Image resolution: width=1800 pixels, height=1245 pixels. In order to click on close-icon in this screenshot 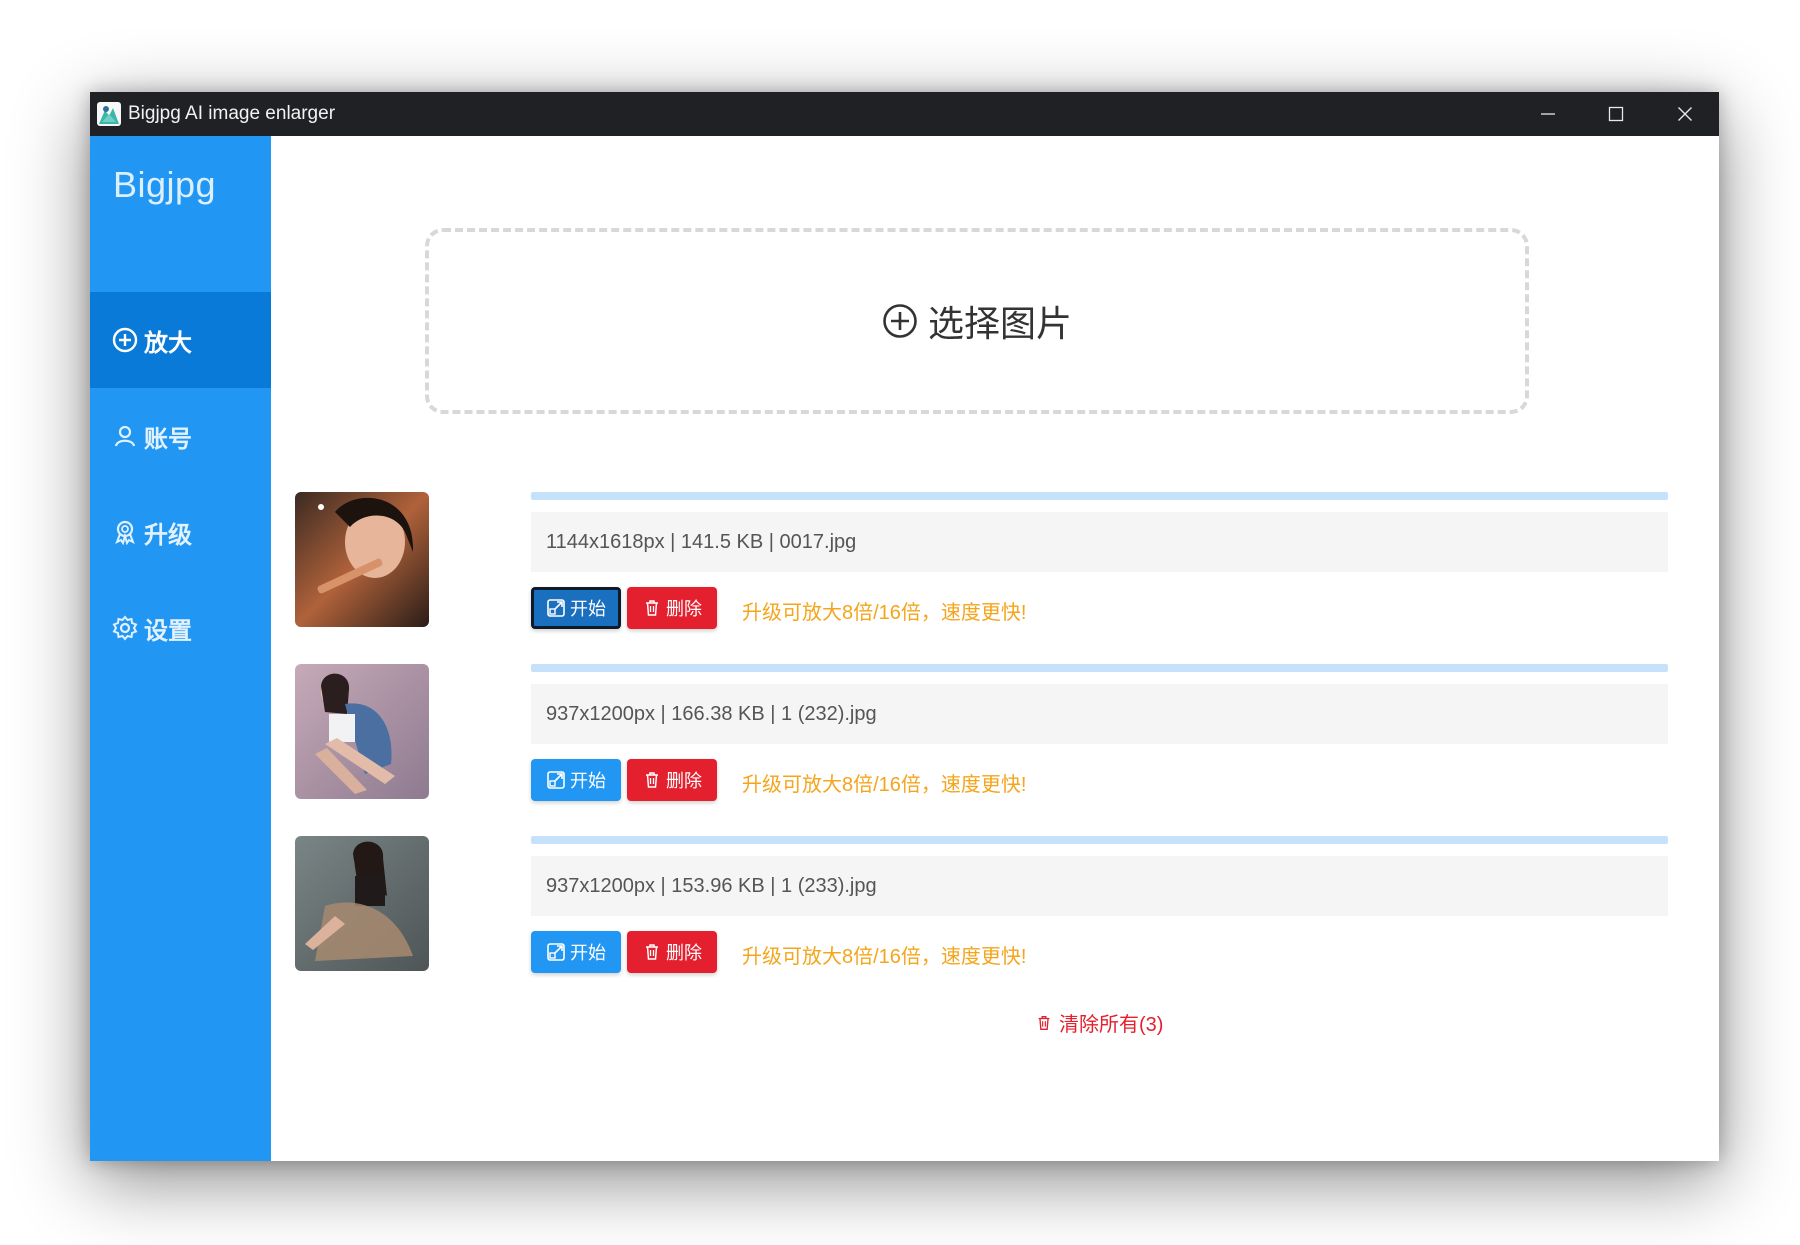, I will do `click(1685, 114)`.